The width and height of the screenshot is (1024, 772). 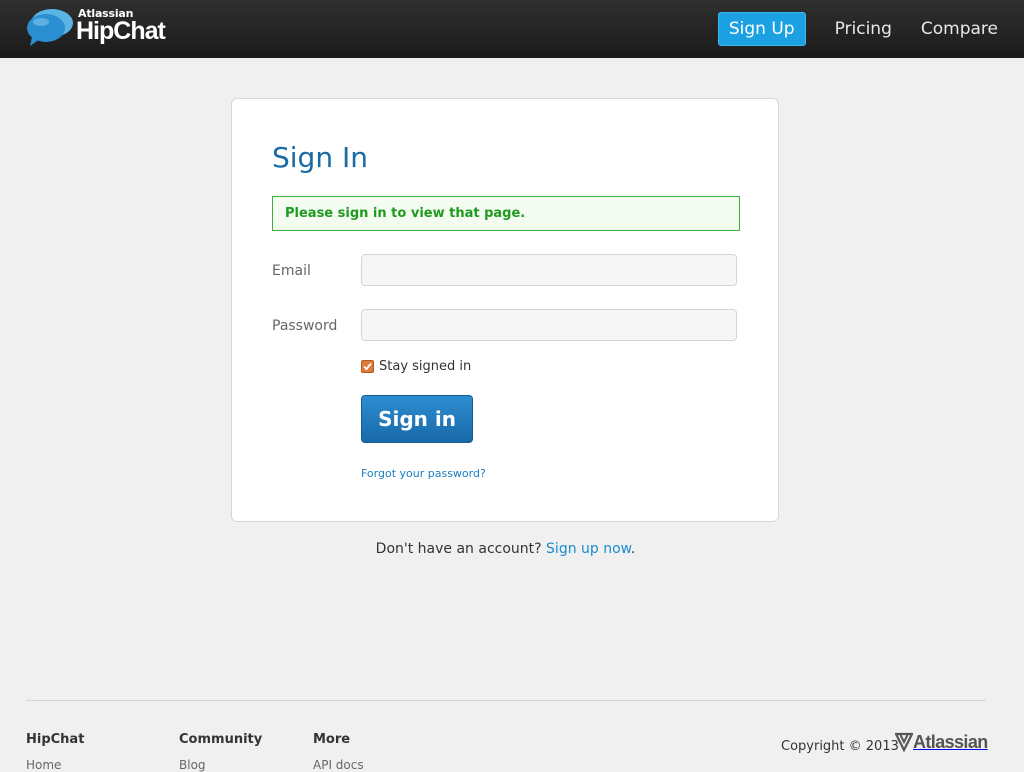 I want to click on password-field, so click(x=549, y=325).